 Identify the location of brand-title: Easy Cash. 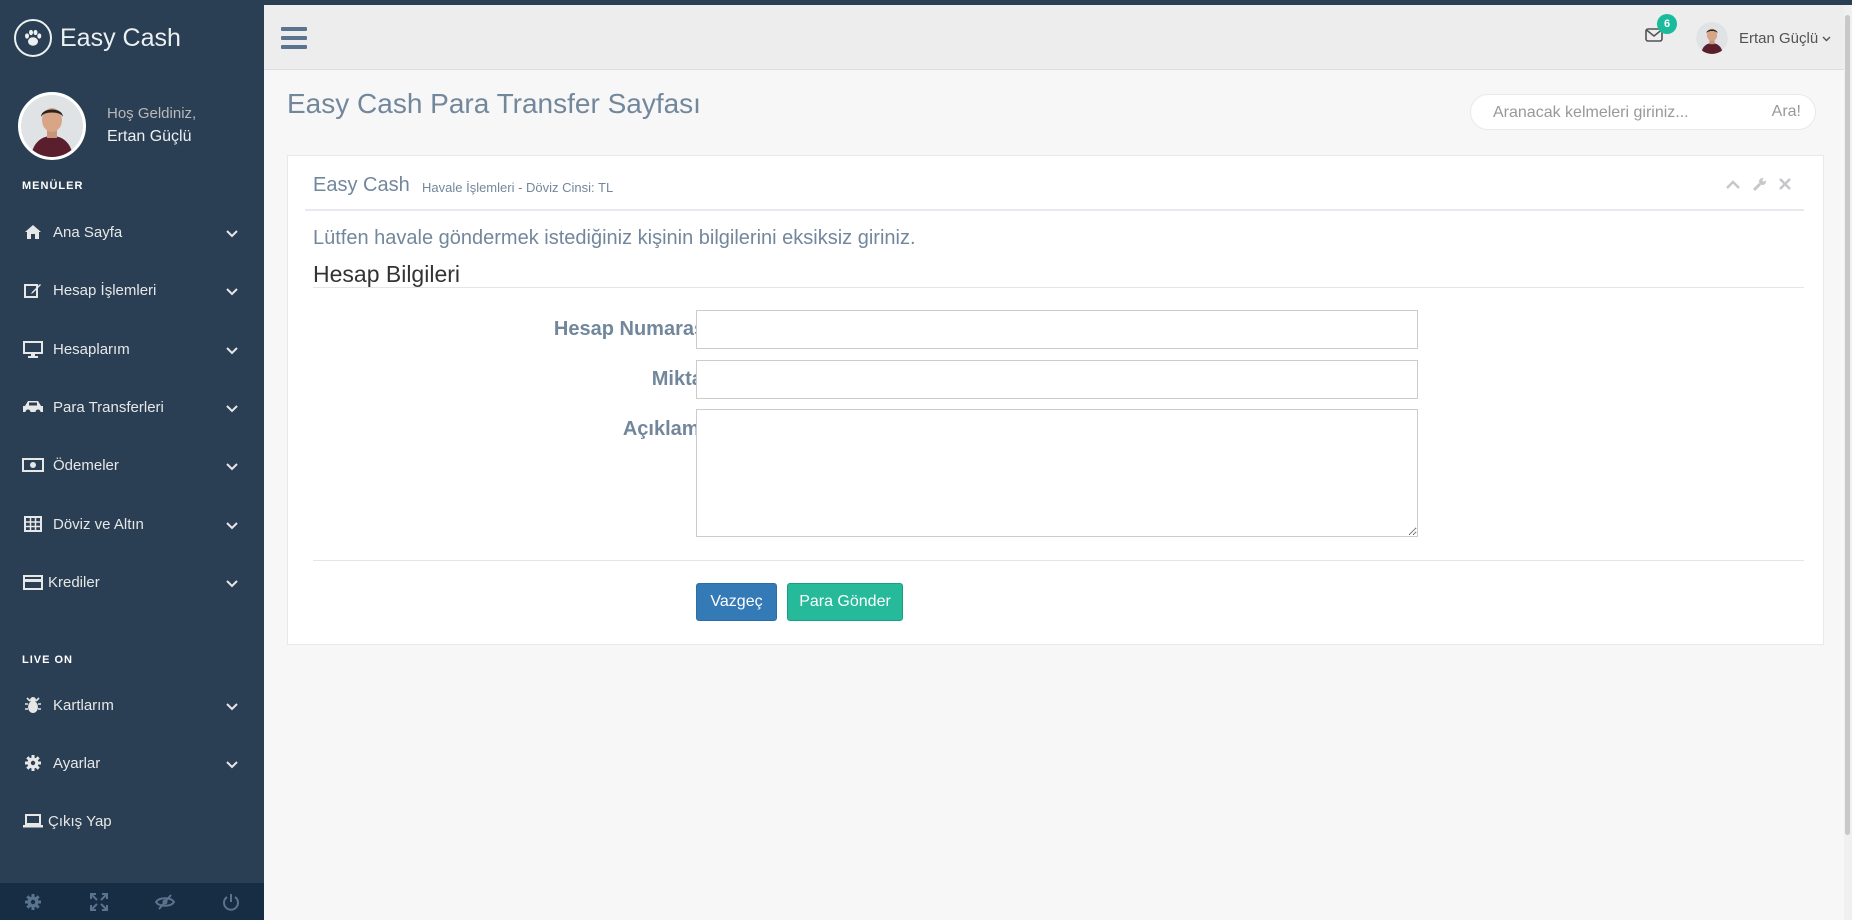
(120, 37).